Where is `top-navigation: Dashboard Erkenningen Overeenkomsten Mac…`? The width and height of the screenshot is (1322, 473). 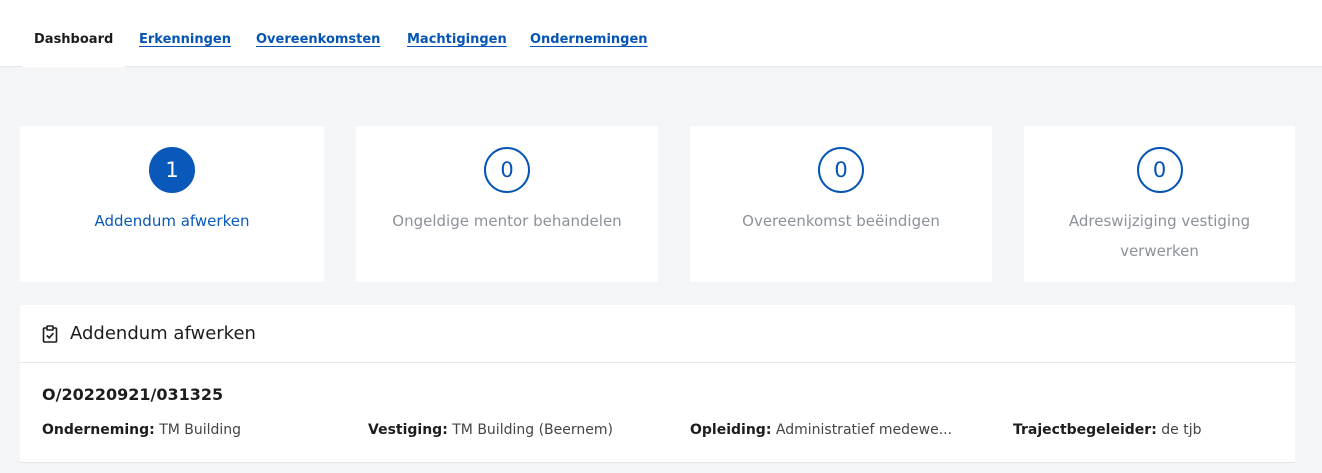 top-navigation: Dashboard Erkenningen Overeenkomsten Mac… is located at coordinates (661, 33).